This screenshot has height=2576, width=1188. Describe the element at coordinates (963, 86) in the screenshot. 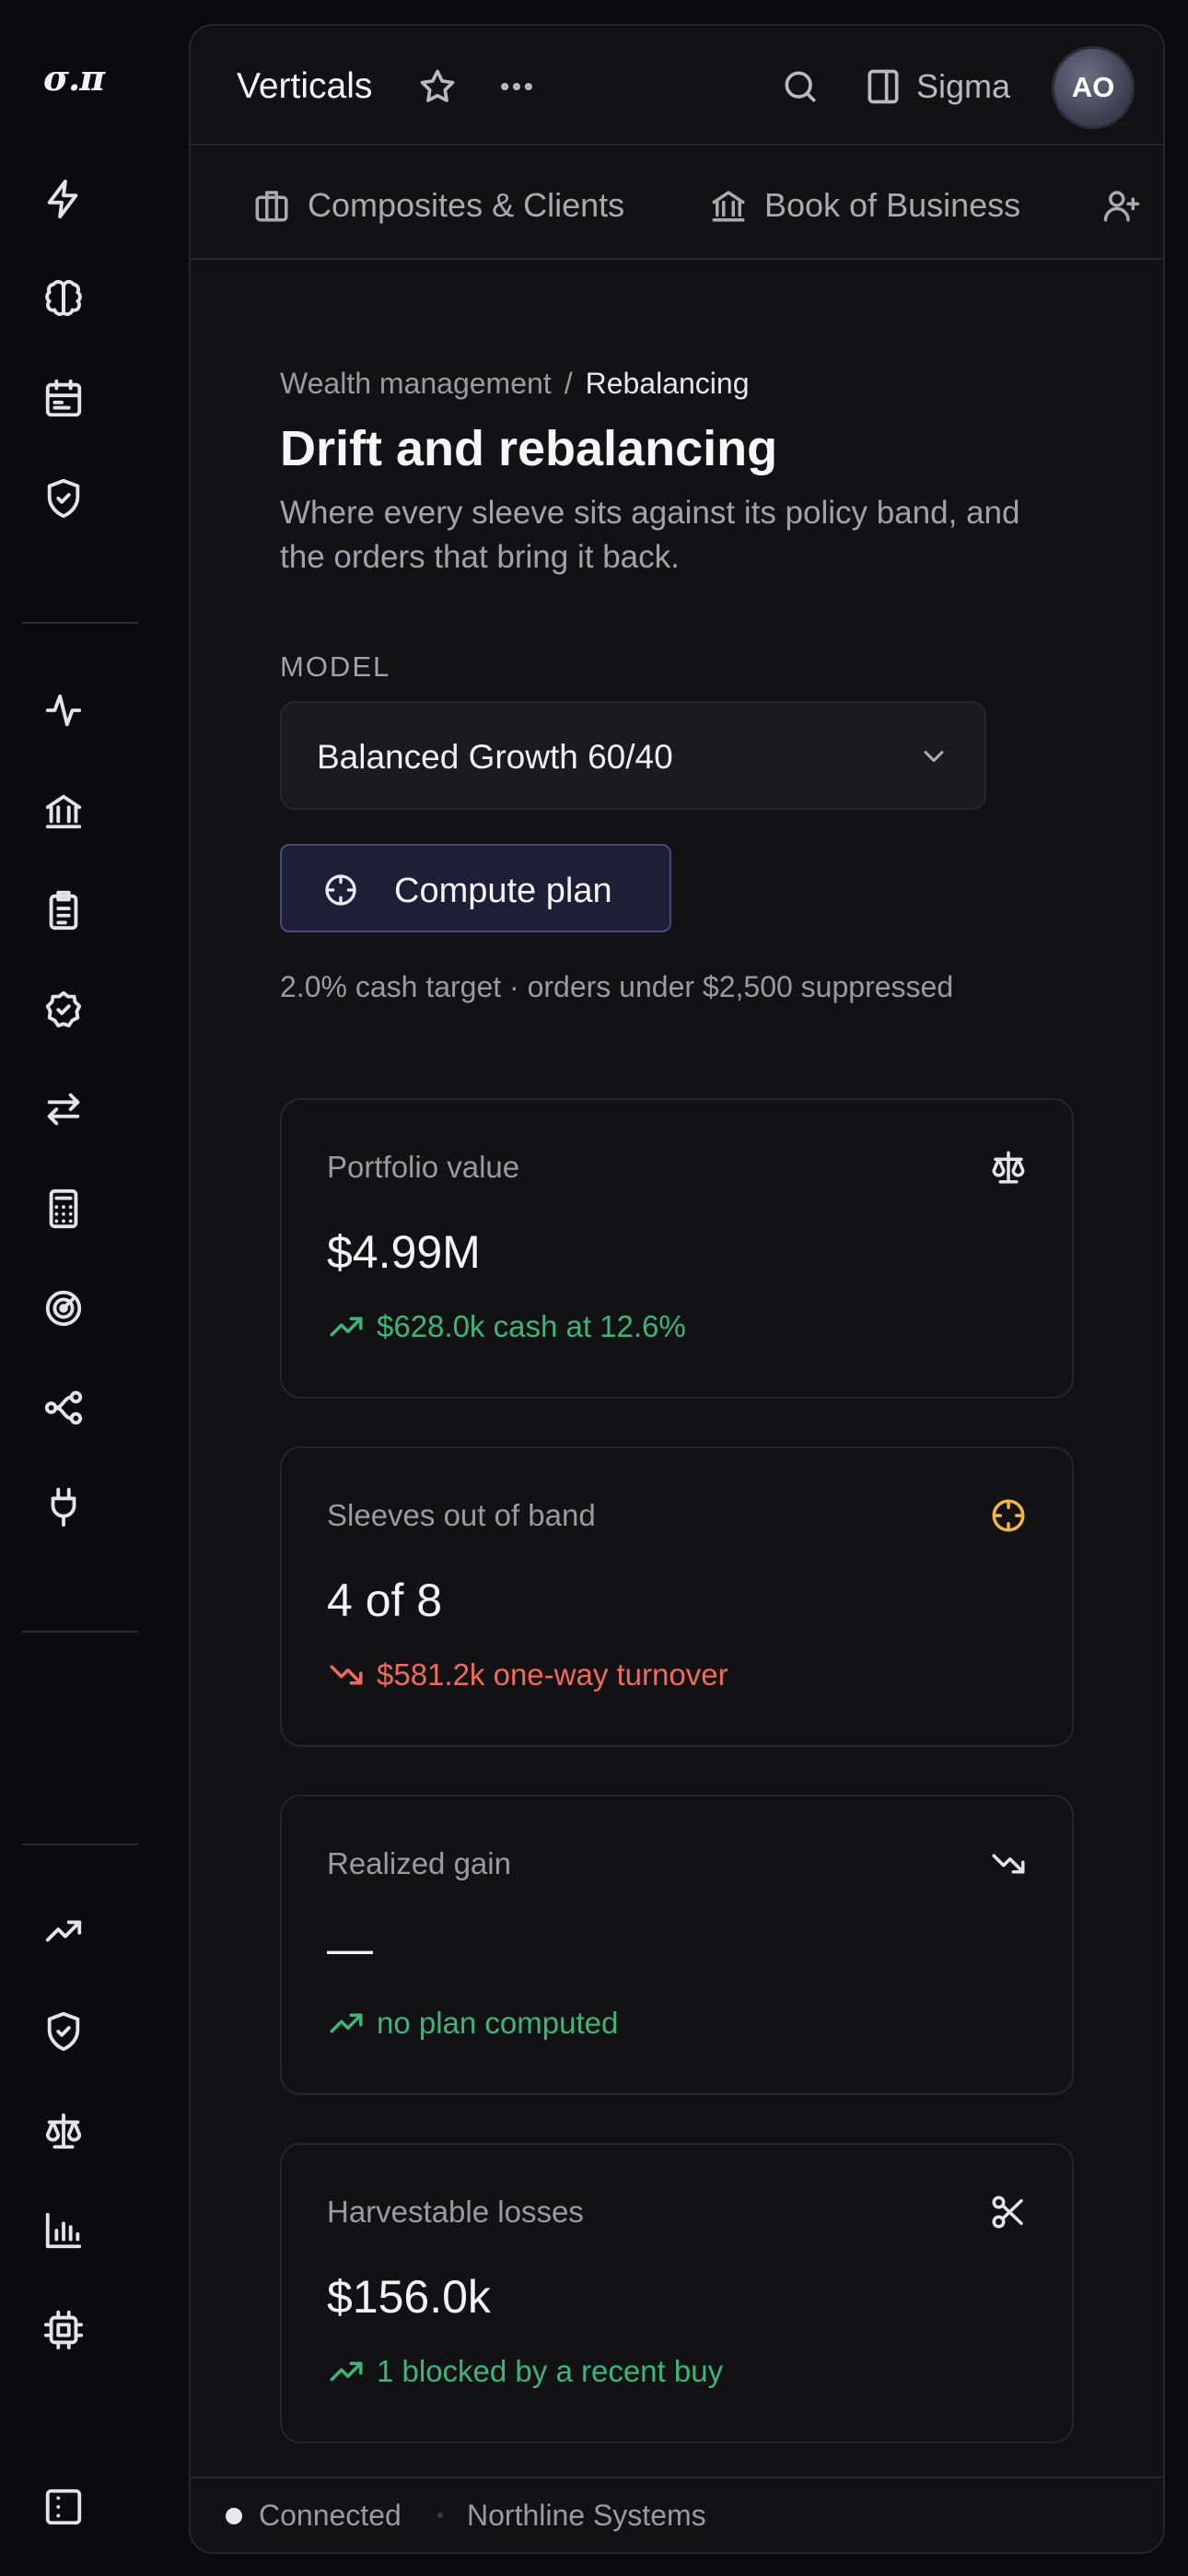

I see `workspace-label: Sigma` at that location.